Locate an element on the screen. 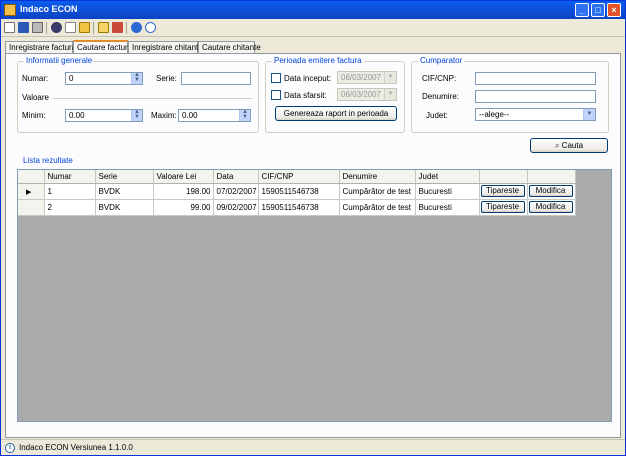  help-icon is located at coordinates (136, 27).